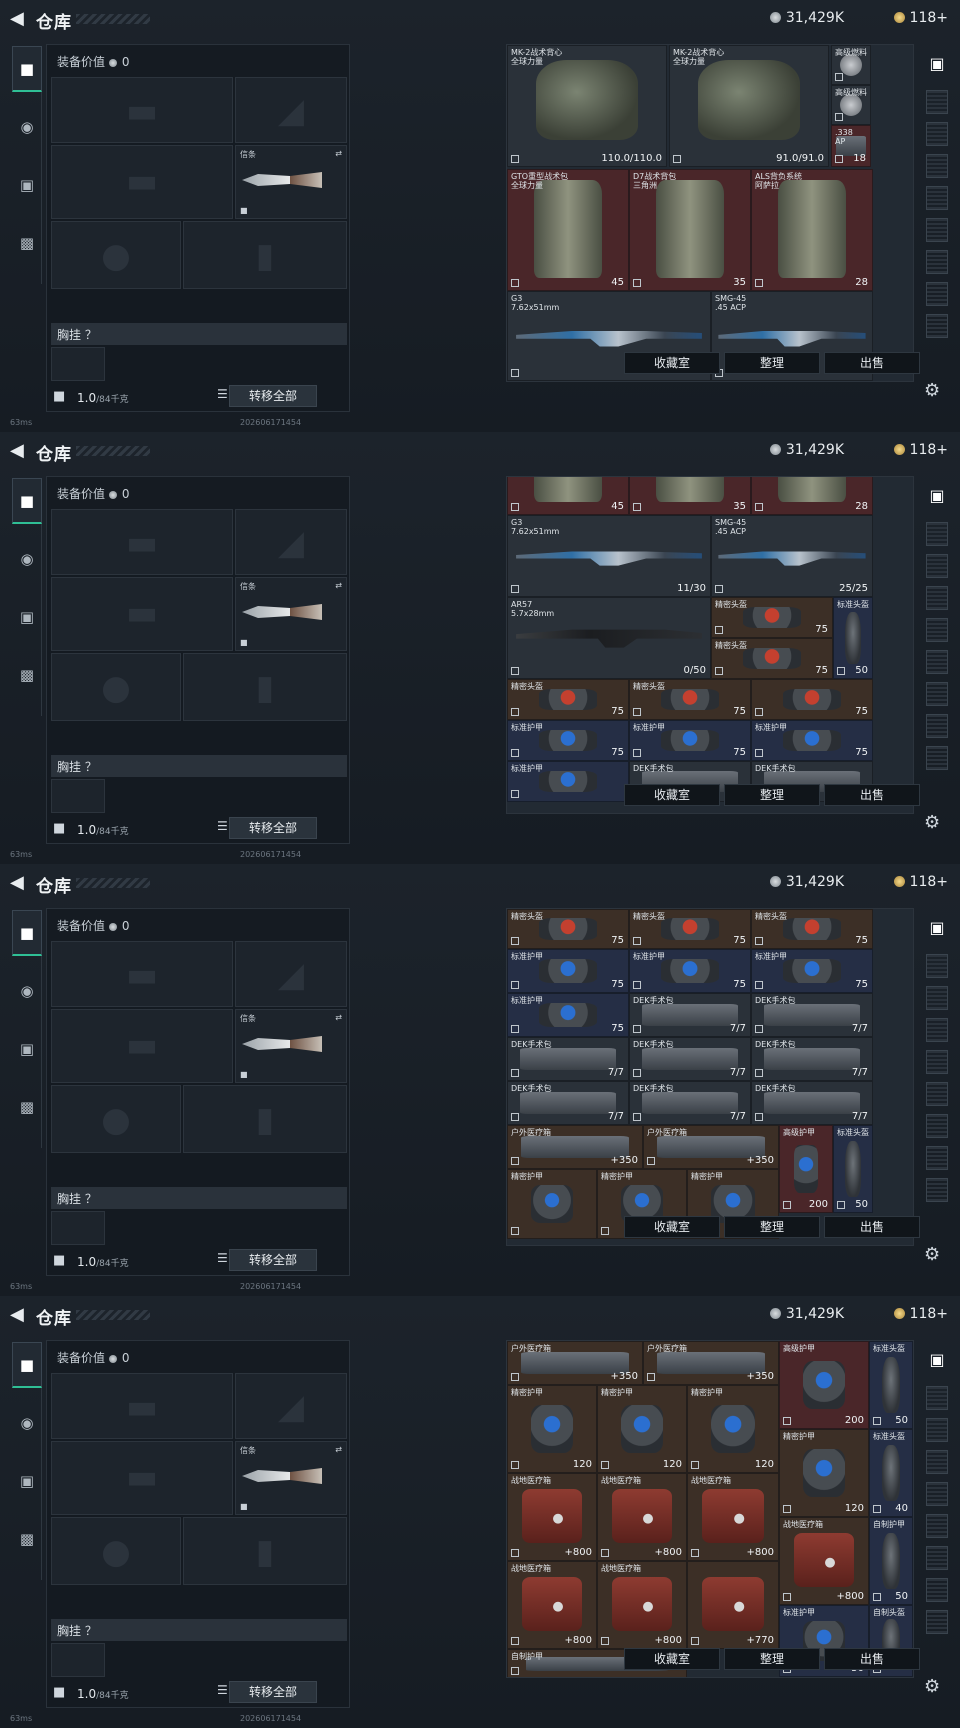  Describe the element at coordinates (265, 687) in the screenshot. I see `armor-slot: ▮` at that location.